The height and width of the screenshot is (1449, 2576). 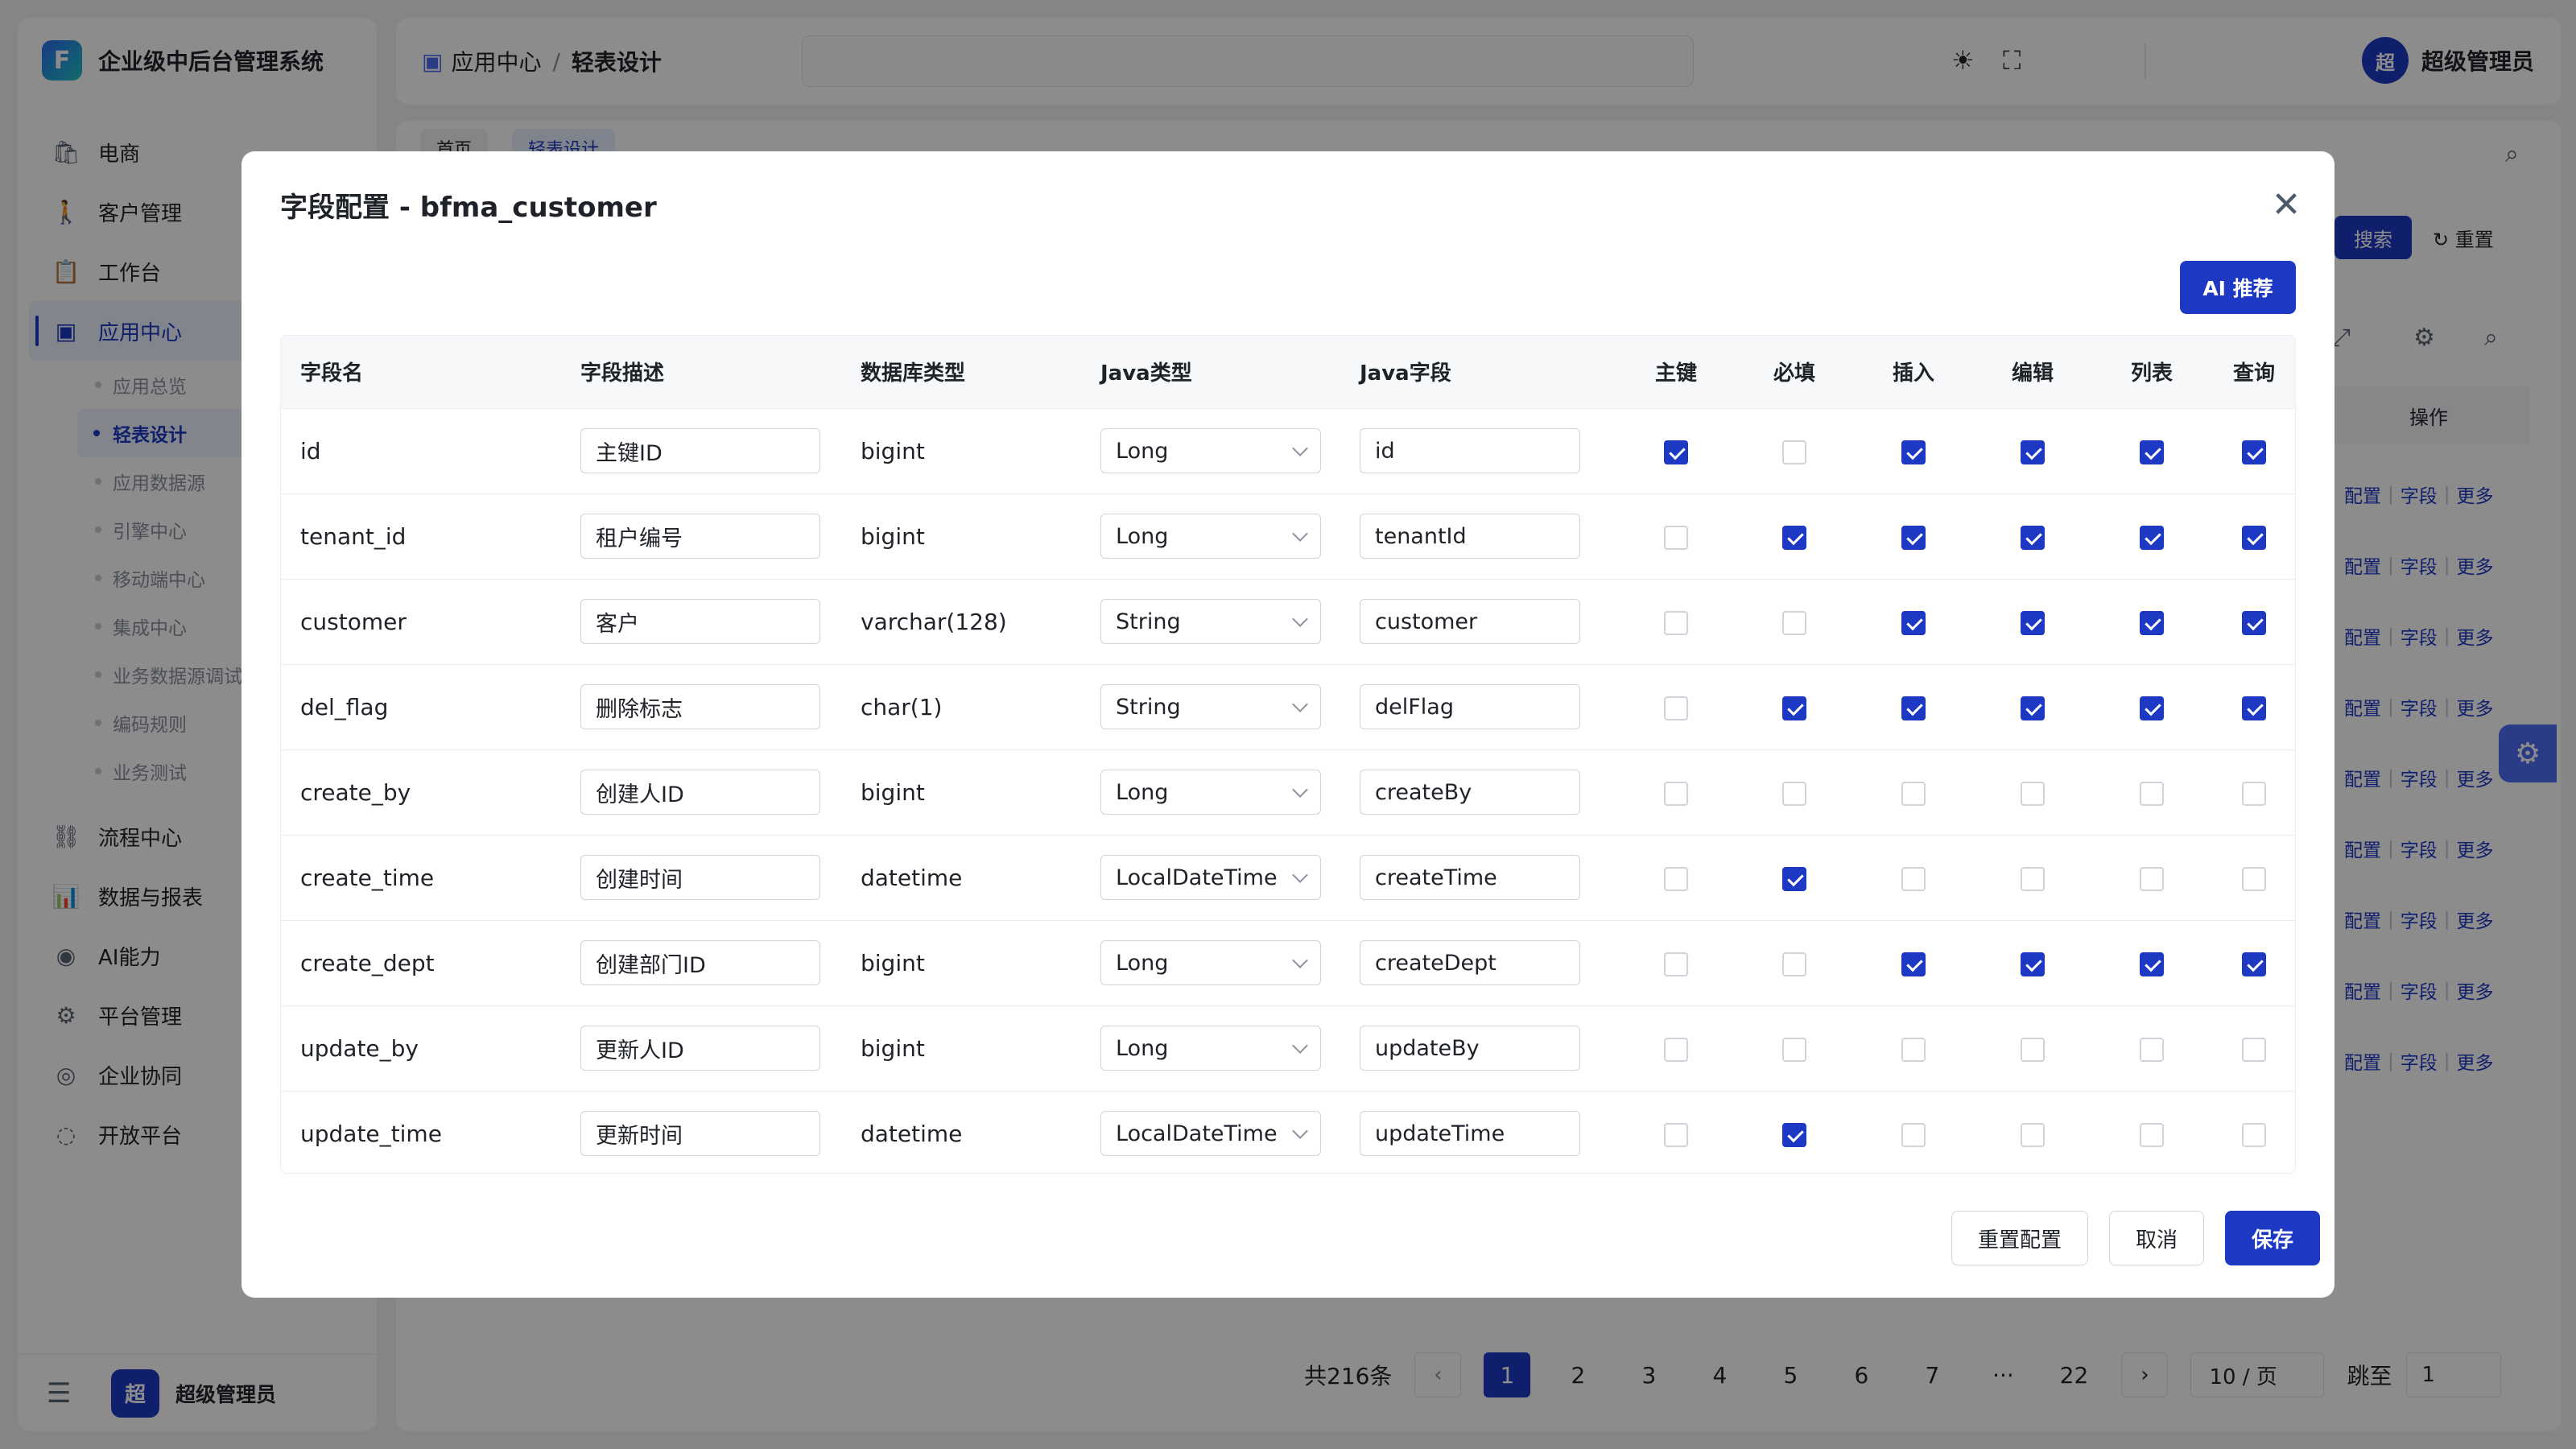 What do you see at coordinates (700, 792) in the screenshot?
I see `field-desc-input: 创建人ID` at bounding box center [700, 792].